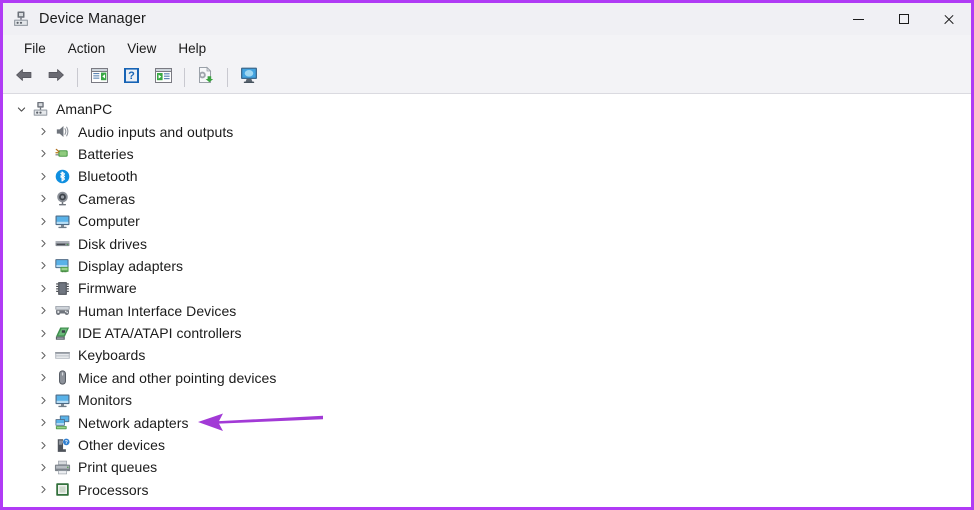  What do you see at coordinates (177, 377) in the screenshot?
I see `tree-item-label: Mice and other pointing devices` at bounding box center [177, 377].